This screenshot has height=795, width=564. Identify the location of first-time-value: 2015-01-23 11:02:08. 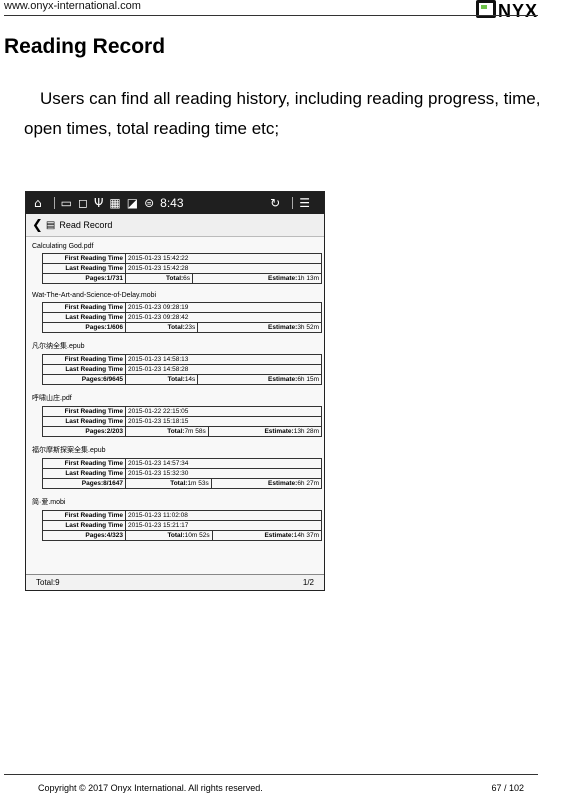
(223, 515).